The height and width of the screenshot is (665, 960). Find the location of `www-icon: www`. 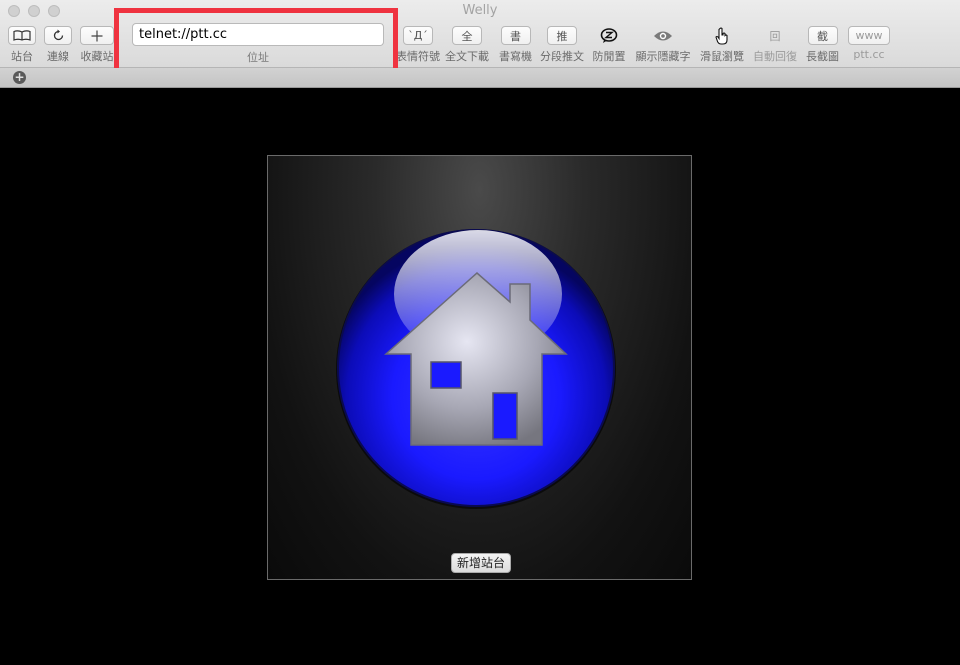

www-icon: www is located at coordinates (869, 35).